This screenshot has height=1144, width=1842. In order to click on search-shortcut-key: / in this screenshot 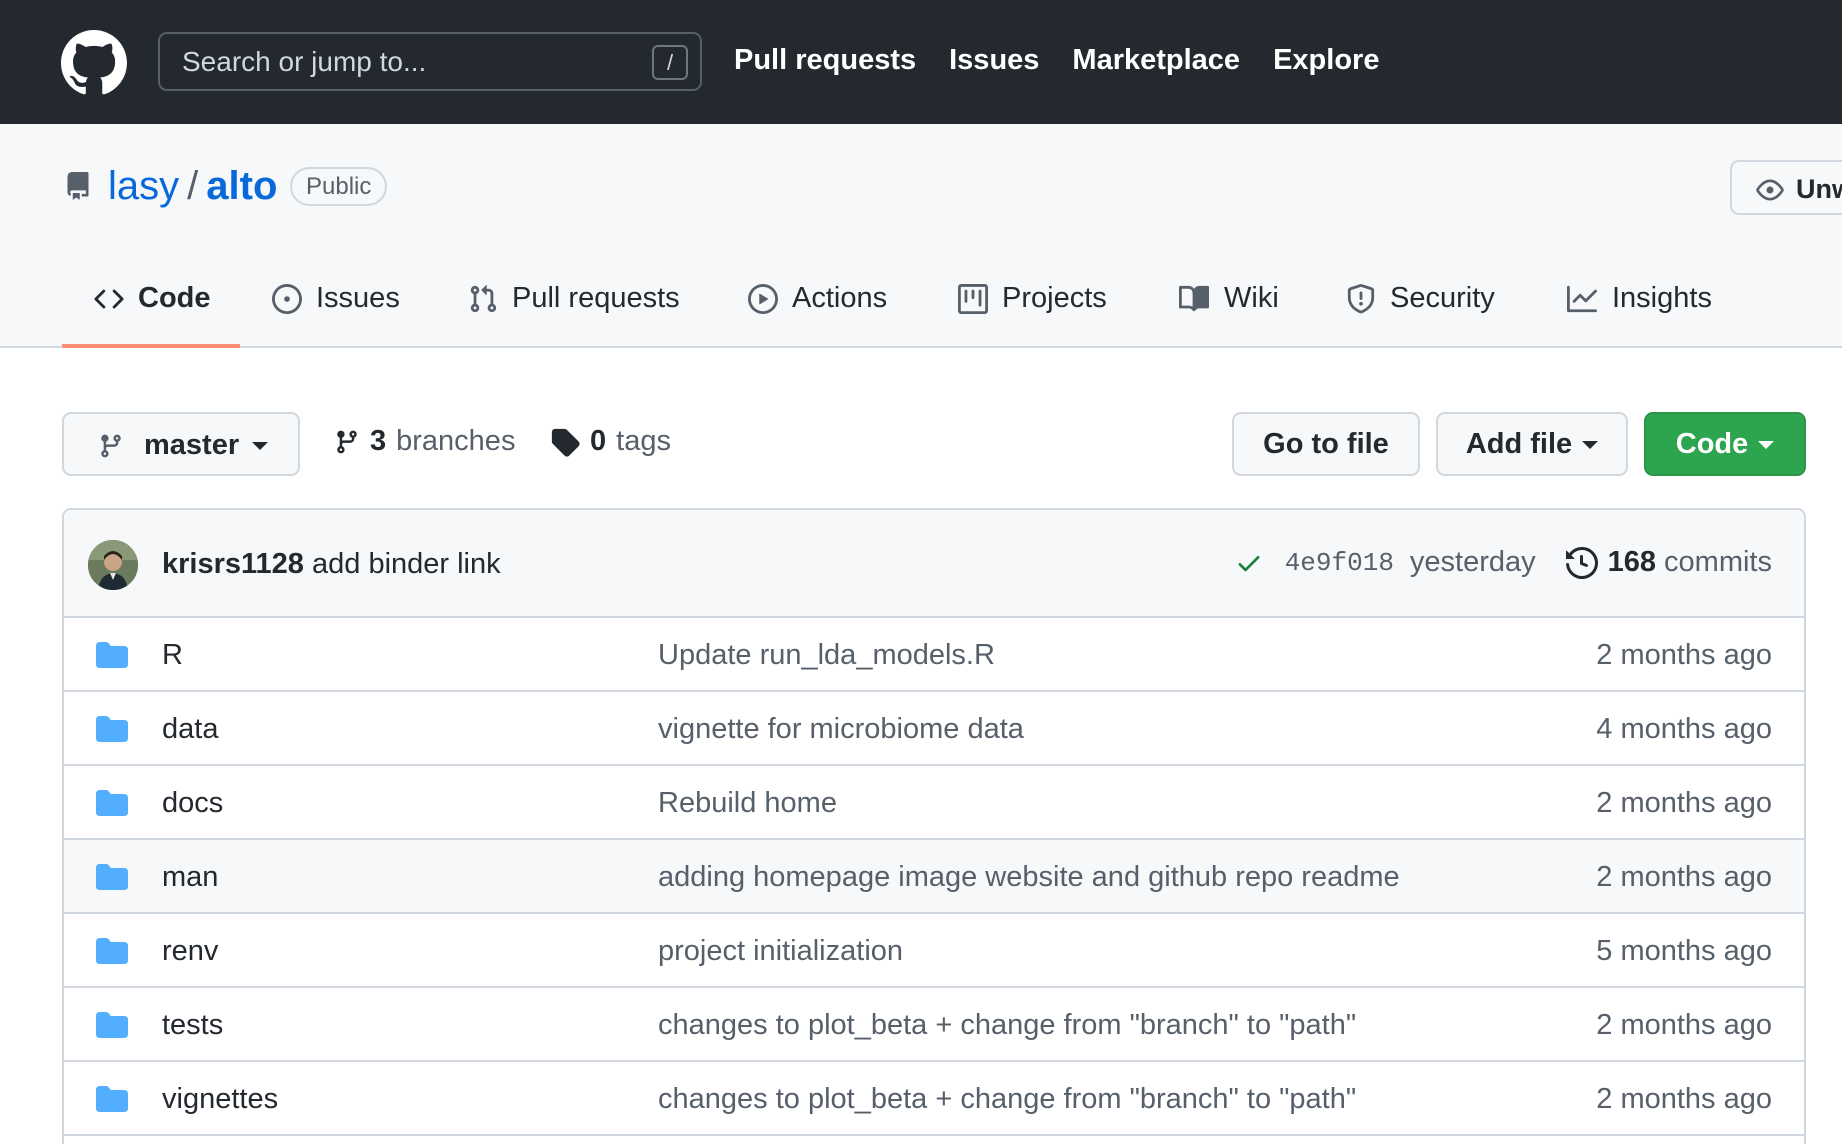, I will do `click(670, 62)`.